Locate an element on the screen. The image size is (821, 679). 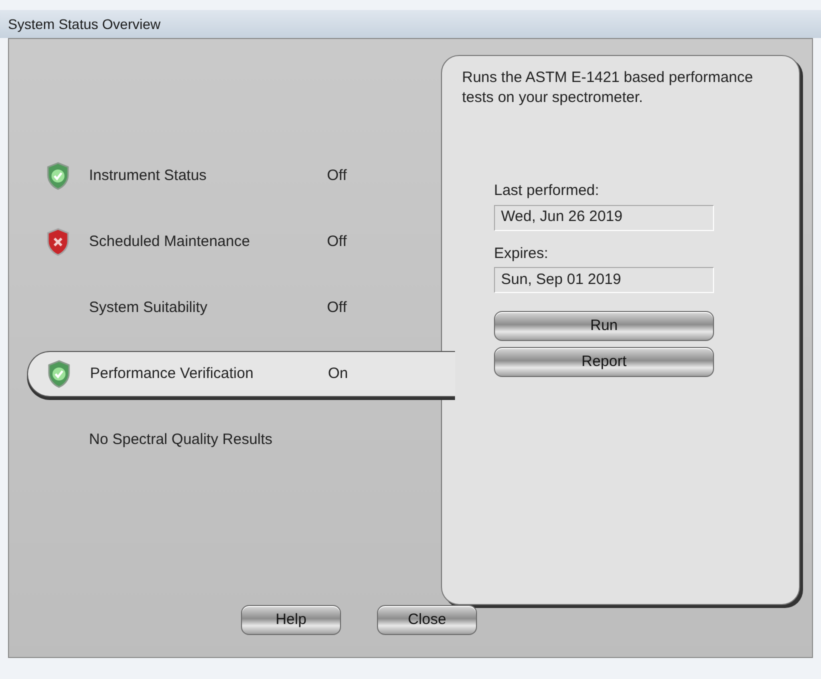
status-label: Instrument Status is located at coordinates (148, 176).